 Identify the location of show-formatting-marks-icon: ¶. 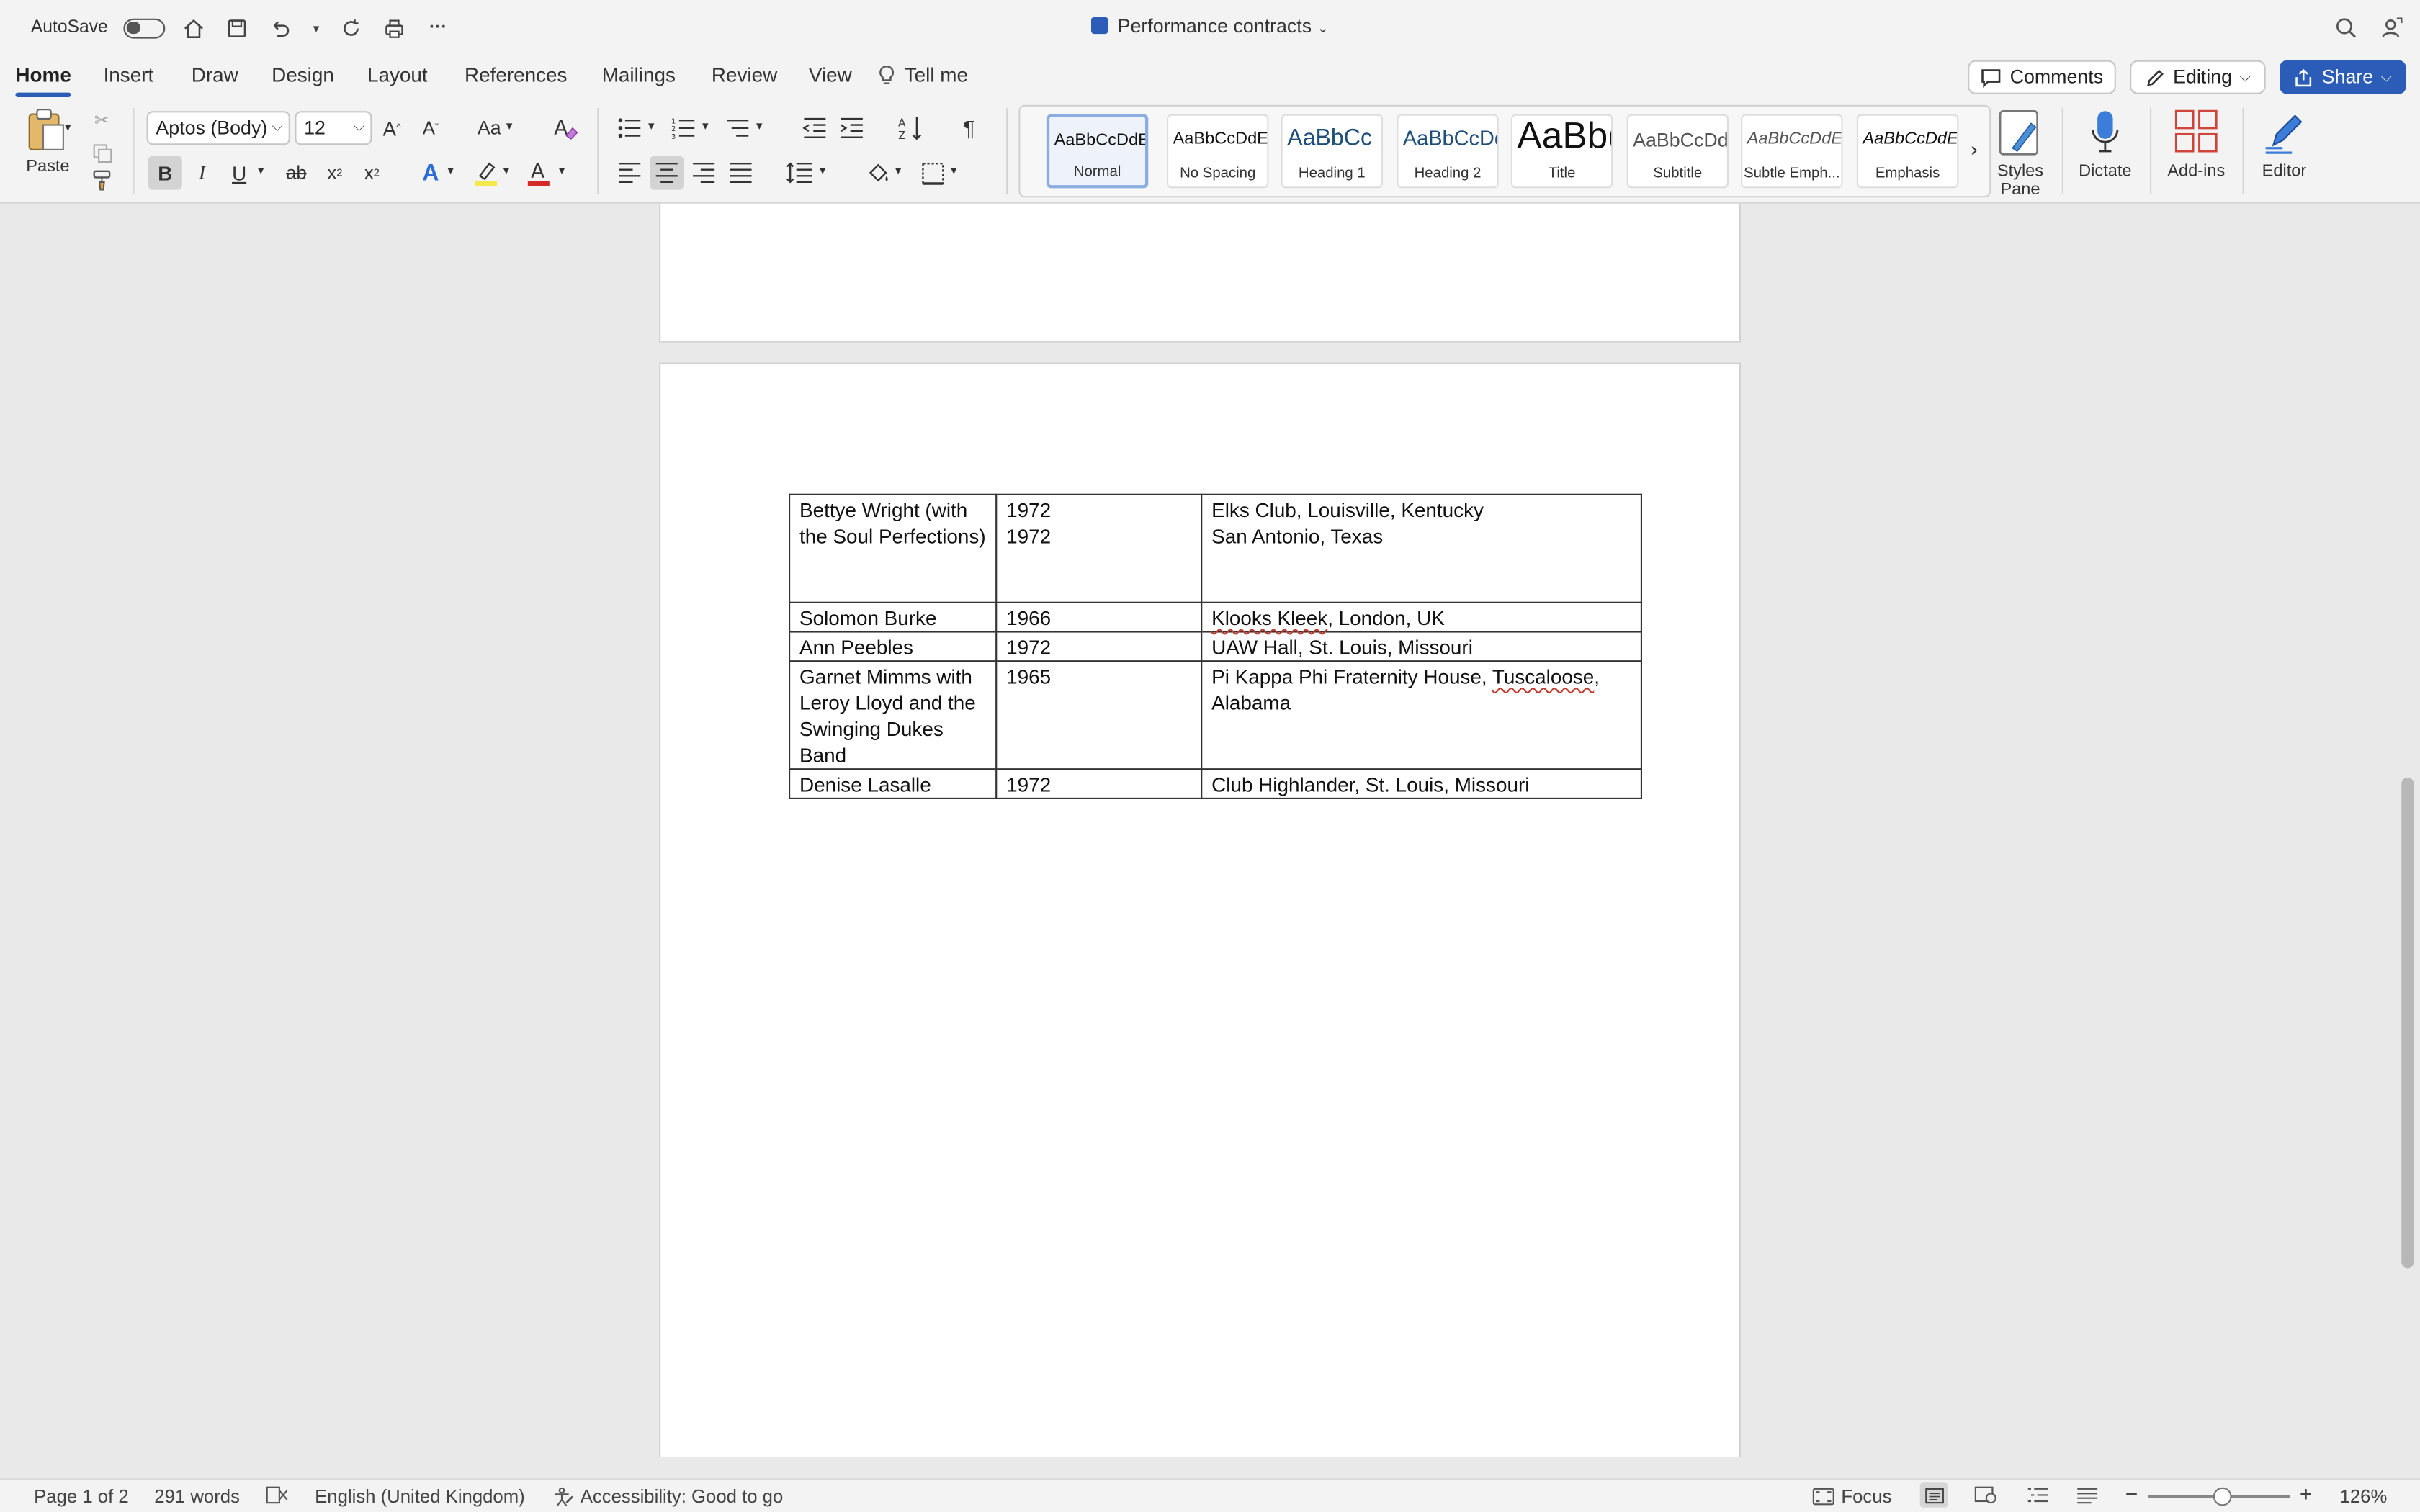
(969, 127).